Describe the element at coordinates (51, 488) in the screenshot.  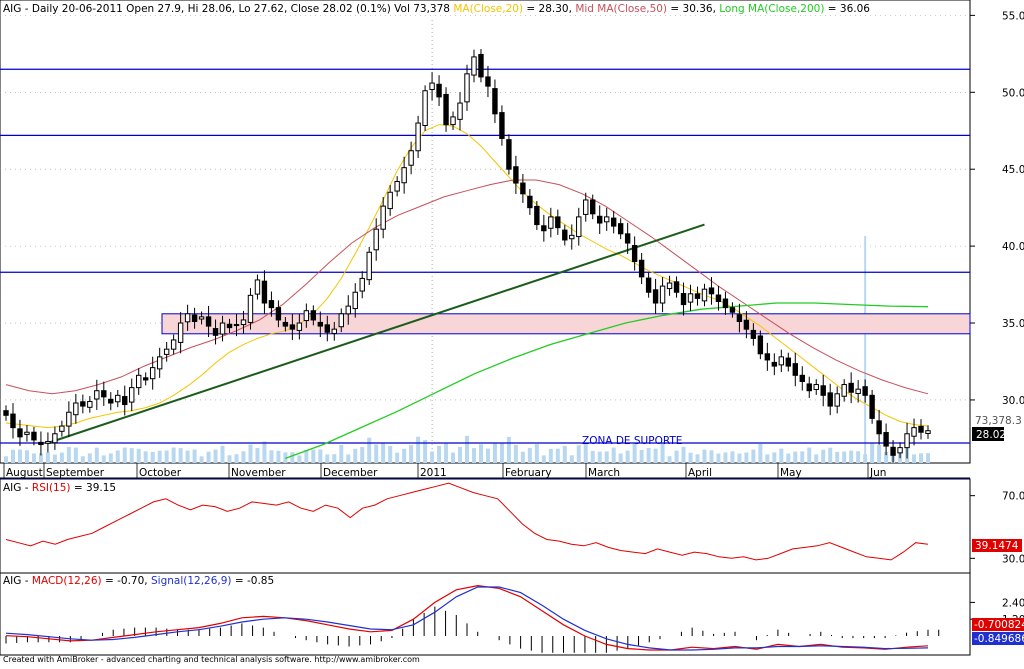
I see `rsi-label: RSI(15)` at that location.